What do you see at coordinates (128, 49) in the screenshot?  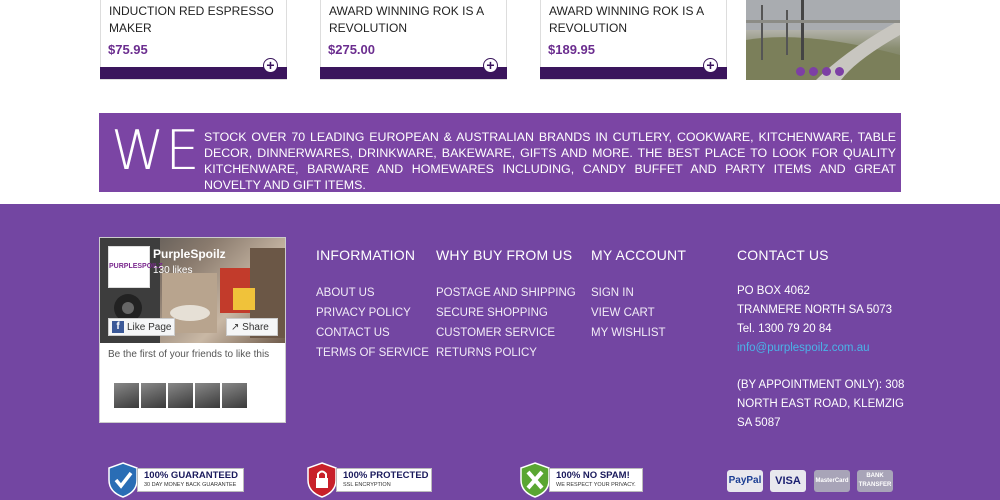 I see `product-price: $75.95` at bounding box center [128, 49].